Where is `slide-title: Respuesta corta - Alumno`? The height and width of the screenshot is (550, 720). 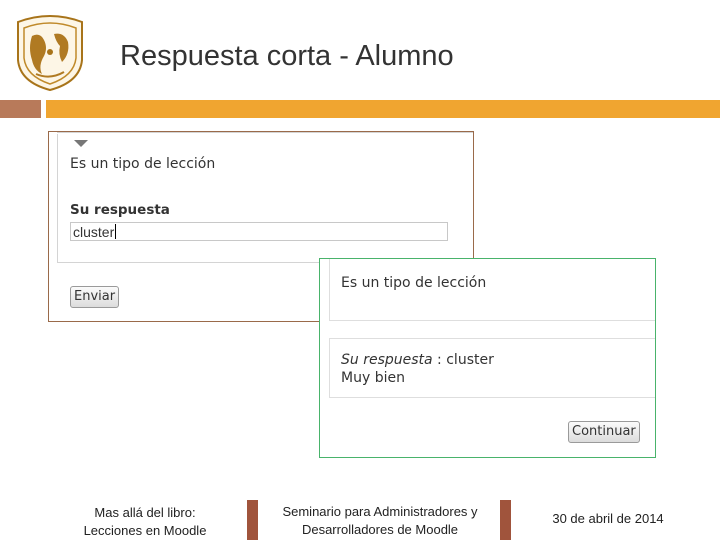 slide-title: Respuesta corta - Alumno is located at coordinates (287, 56).